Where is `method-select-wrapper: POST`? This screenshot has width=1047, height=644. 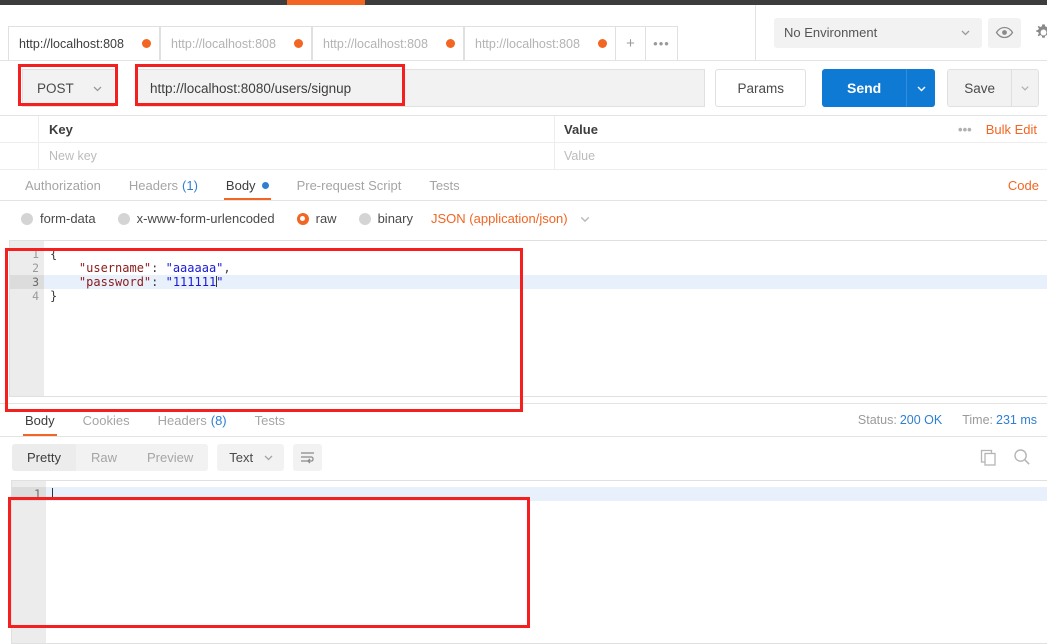 method-select-wrapper: POST is located at coordinates (68, 88).